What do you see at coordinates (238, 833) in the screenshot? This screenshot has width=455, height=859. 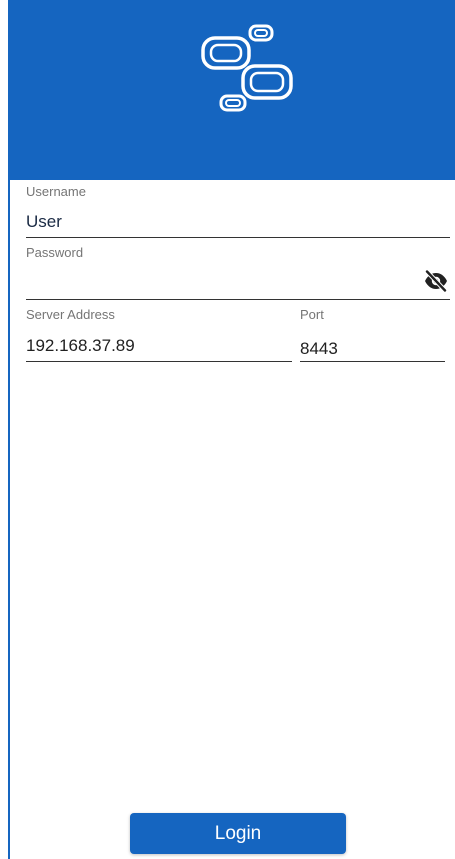 I see `login-button: Login` at bounding box center [238, 833].